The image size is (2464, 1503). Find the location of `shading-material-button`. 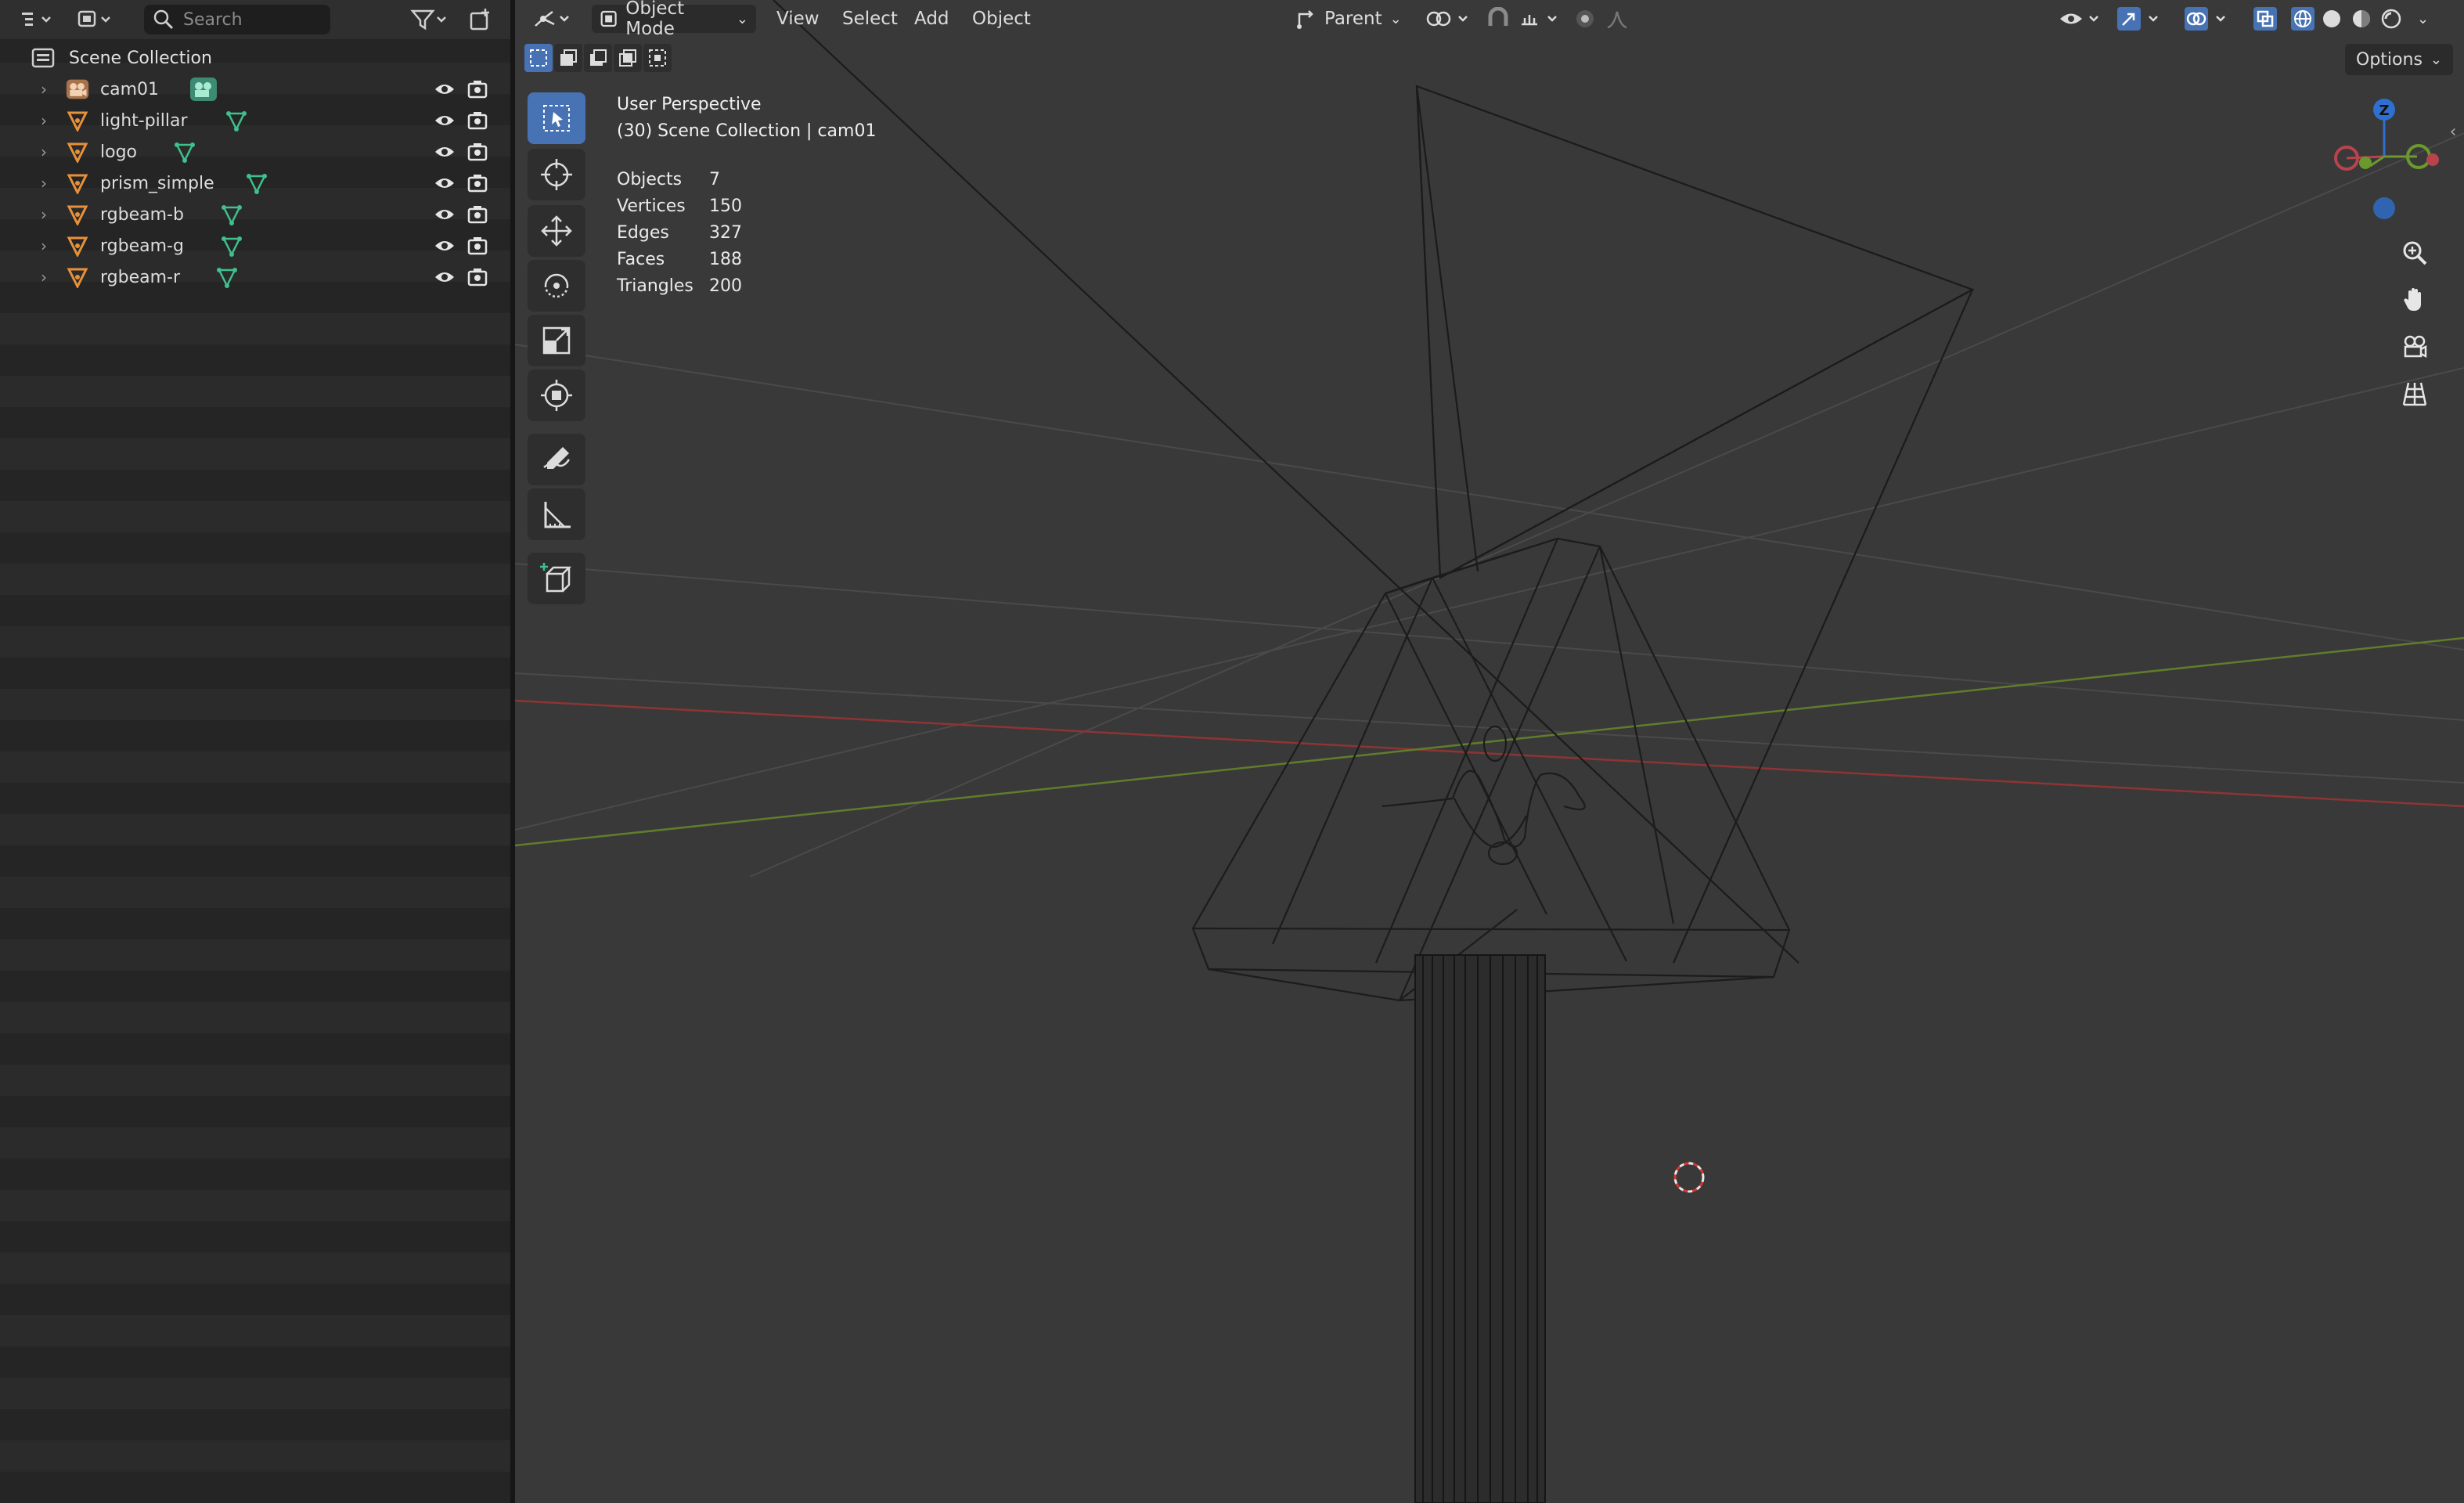

shading-material-button is located at coordinates (2363, 19).